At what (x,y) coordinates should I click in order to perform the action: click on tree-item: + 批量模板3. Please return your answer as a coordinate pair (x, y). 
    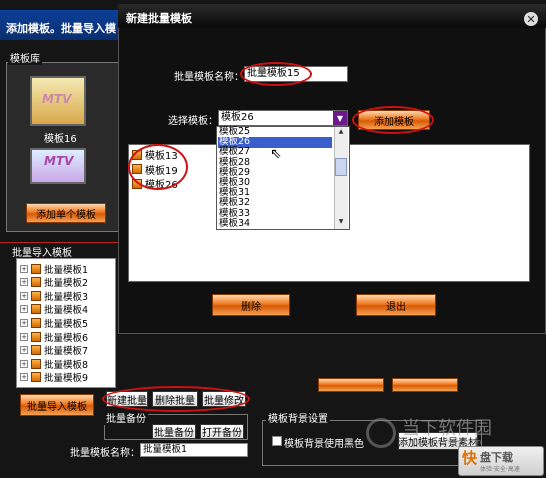
    Looking at the image, I should click on (54, 296).